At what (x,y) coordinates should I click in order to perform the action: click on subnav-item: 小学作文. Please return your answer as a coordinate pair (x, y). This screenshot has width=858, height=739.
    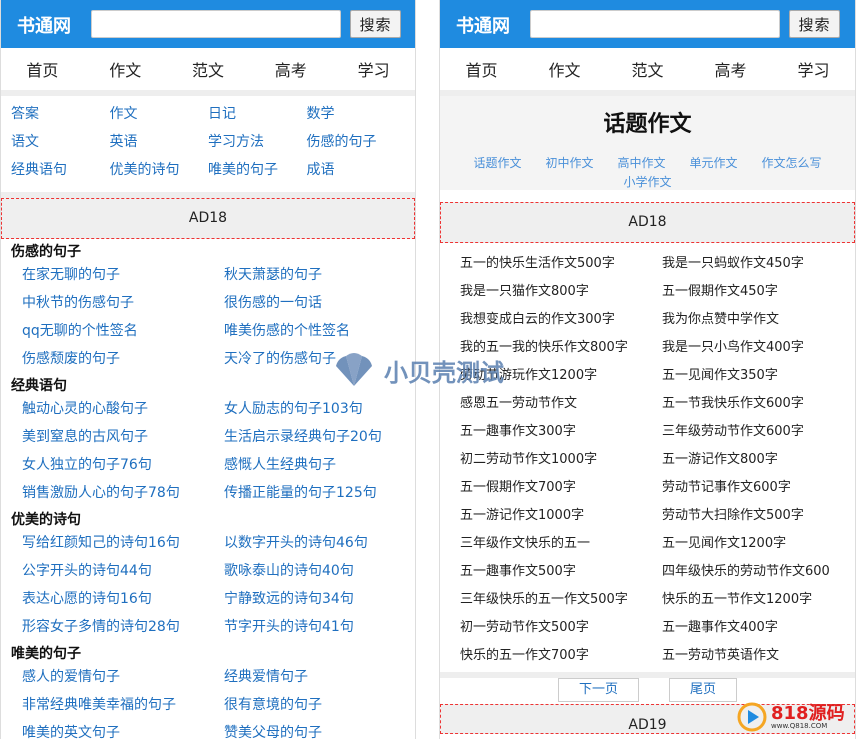
    Looking at the image, I should click on (647, 182).